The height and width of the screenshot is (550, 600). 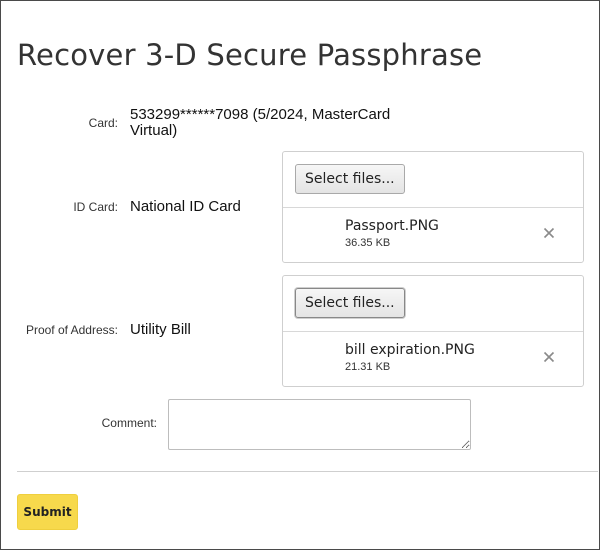 What do you see at coordinates (71, 330) in the screenshot?
I see `proof-of-address-label: Proof of Address:` at bounding box center [71, 330].